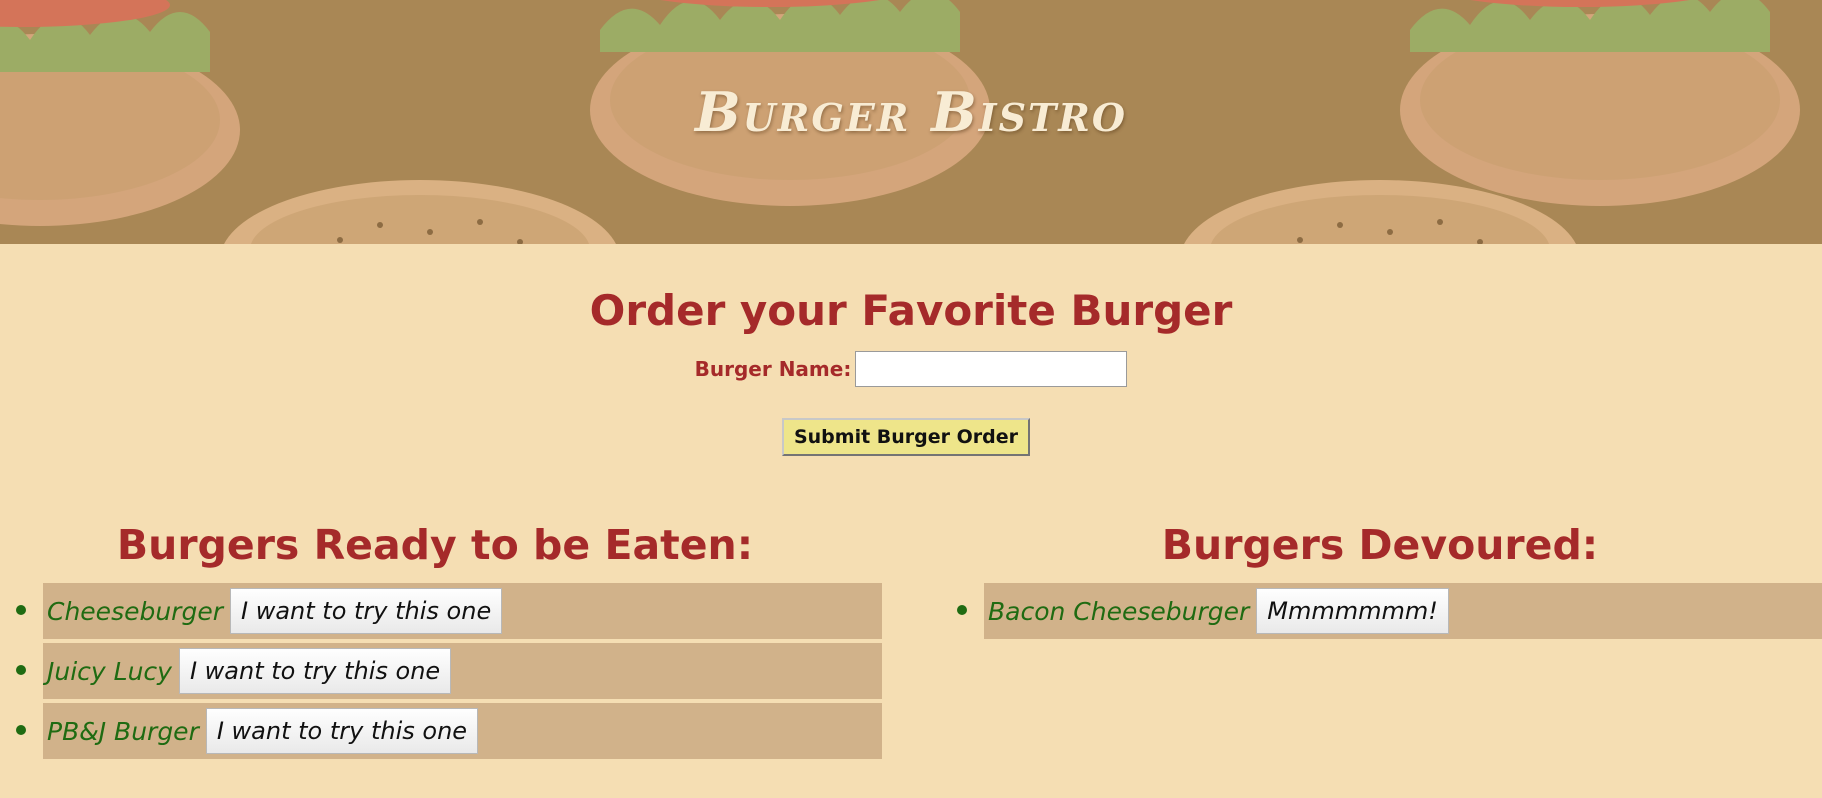 The height and width of the screenshot is (798, 1822). I want to click on list-item: Bacon Cheeseburger Mmmmmmm!, so click(1389, 611).